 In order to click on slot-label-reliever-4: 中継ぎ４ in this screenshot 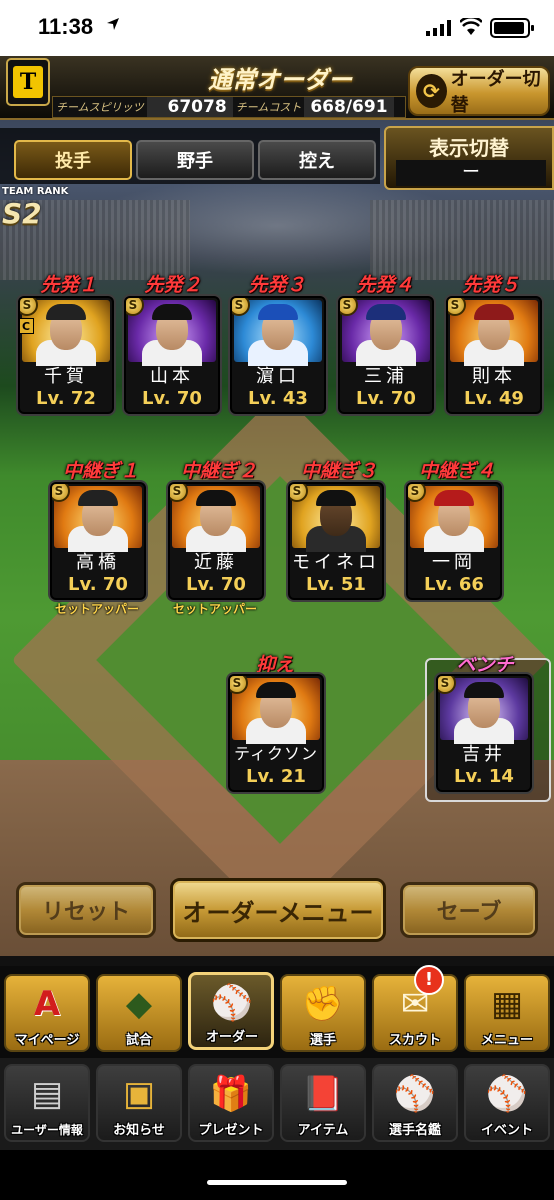, I will do `click(456, 471)`.